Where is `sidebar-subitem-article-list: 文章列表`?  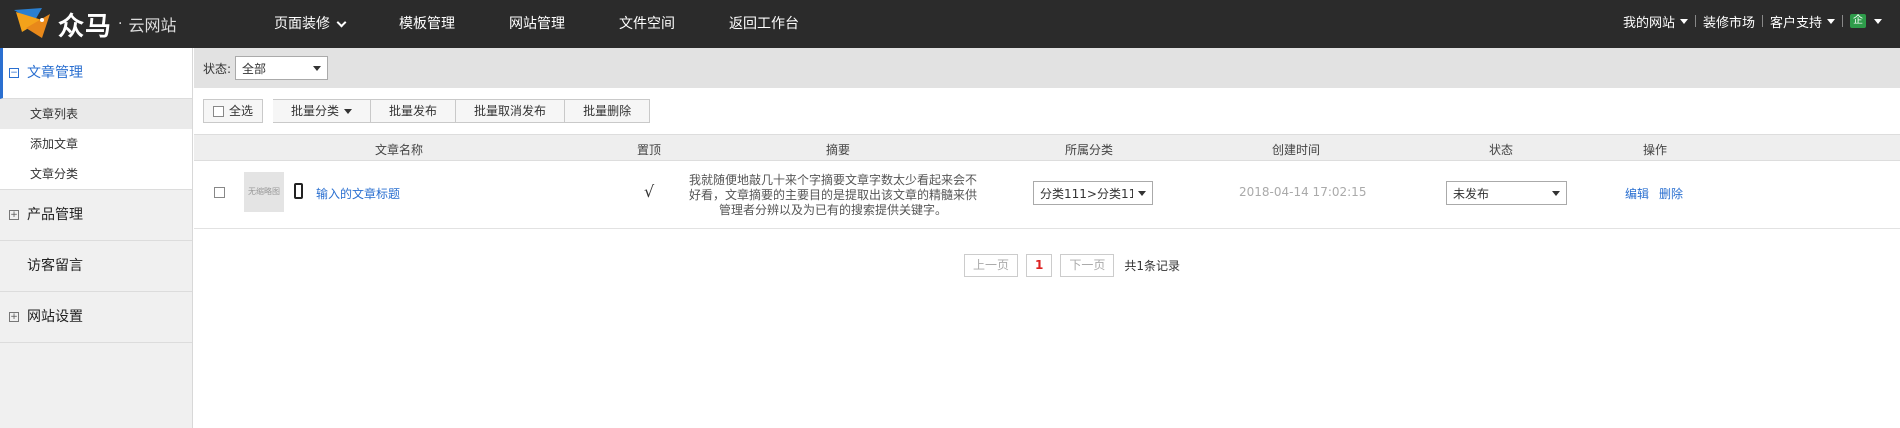
sidebar-subitem-article-list: 文章列表 is located at coordinates (96, 114).